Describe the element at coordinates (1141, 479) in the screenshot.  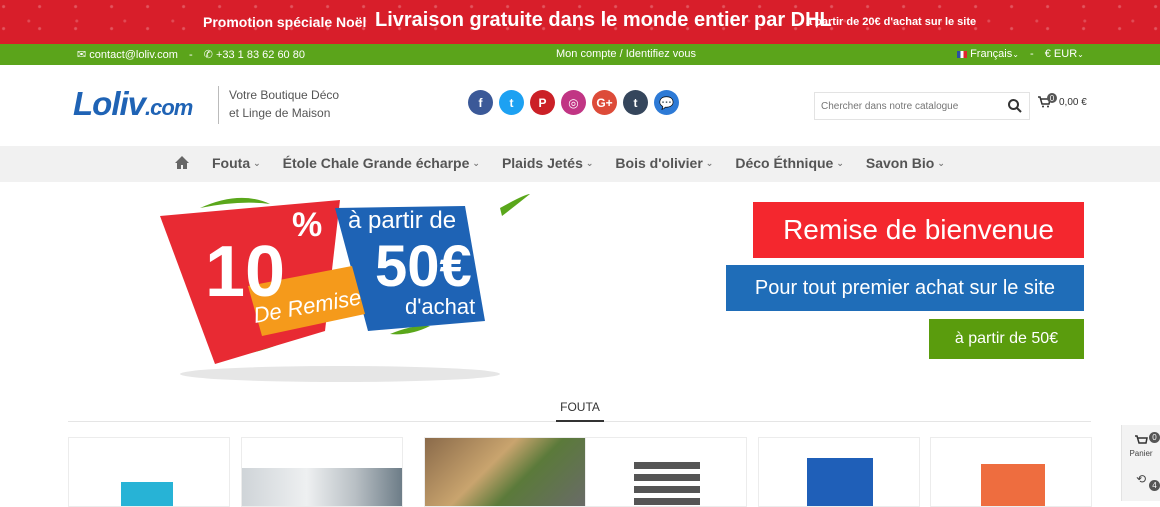
I see `history-icon: ⟲` at that location.